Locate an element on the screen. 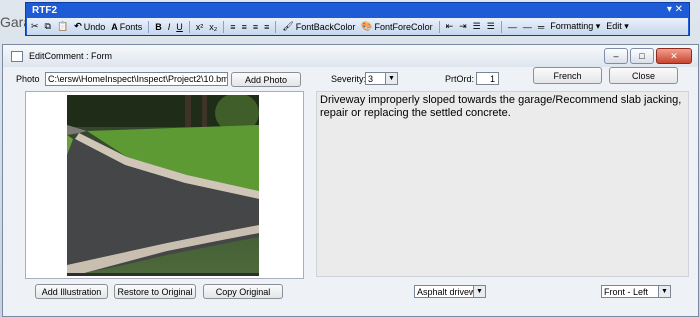 This screenshot has height=317, width=700. double-line-icon: ═ is located at coordinates (541, 27).